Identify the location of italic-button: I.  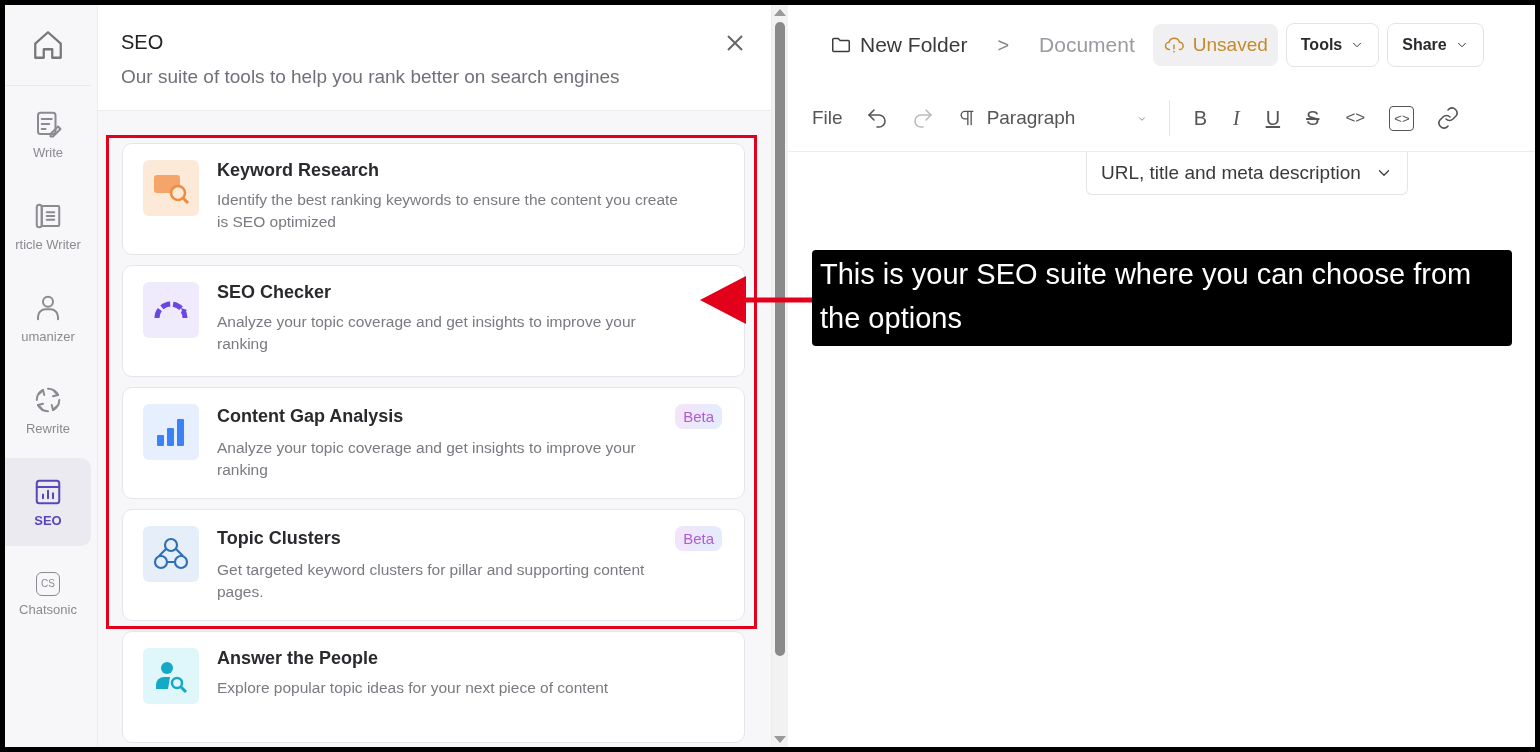
(1236, 118).